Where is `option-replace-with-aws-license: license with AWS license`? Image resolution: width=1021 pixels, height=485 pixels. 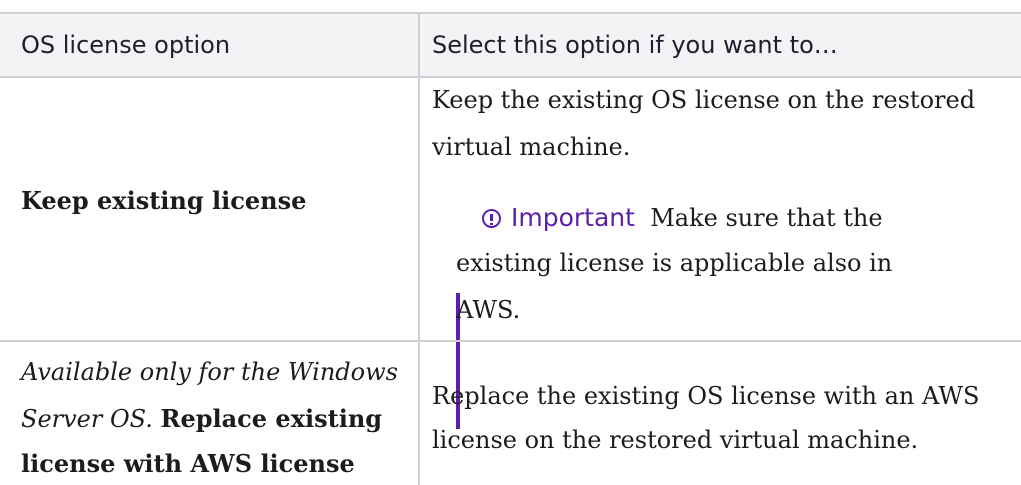
option-replace-with-aws-license: license with AWS license is located at coordinates (188, 463).